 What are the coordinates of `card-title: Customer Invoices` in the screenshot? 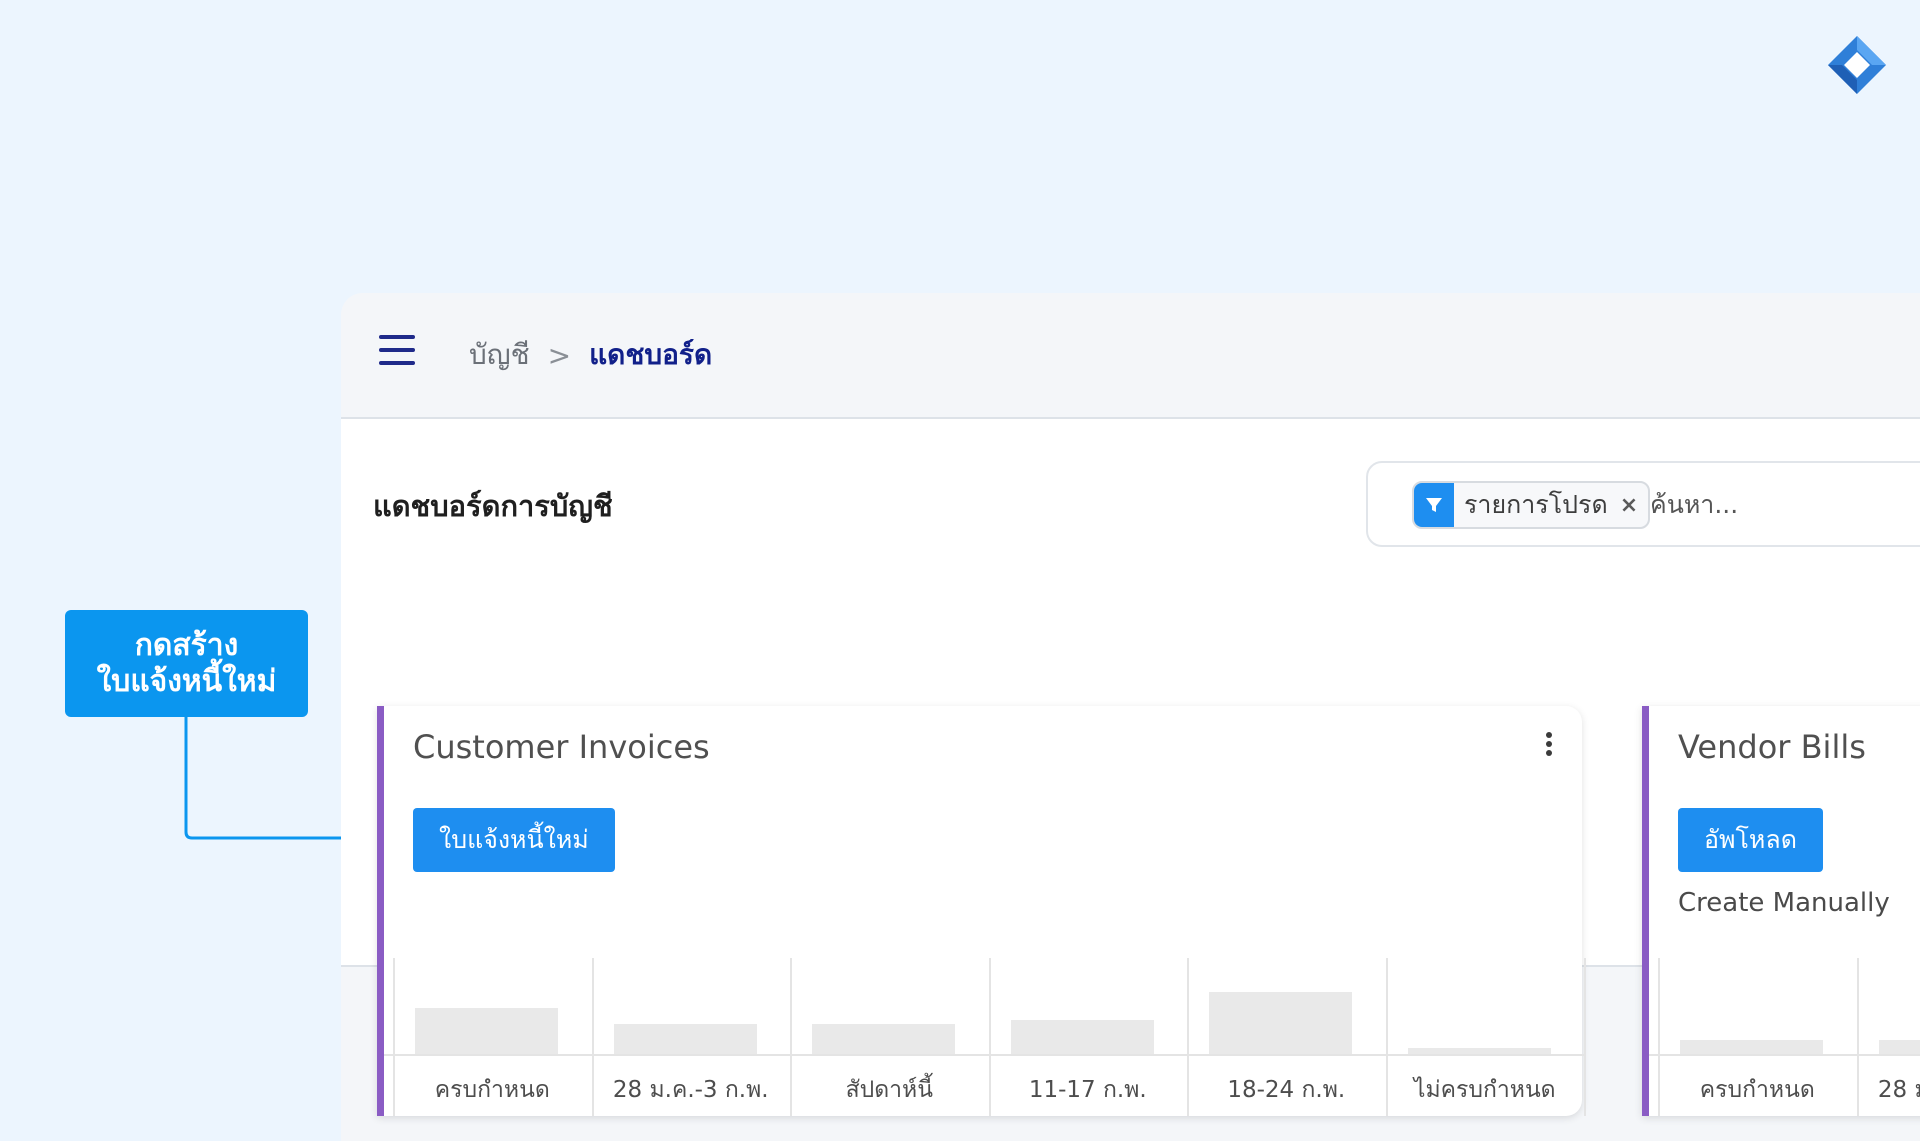 It's located at (561, 747).